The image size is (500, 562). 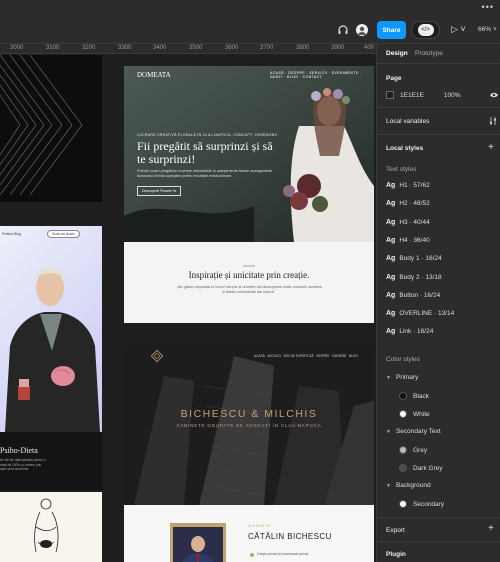 I want to click on color-group-background: ▼ Background, so click(x=408, y=485).